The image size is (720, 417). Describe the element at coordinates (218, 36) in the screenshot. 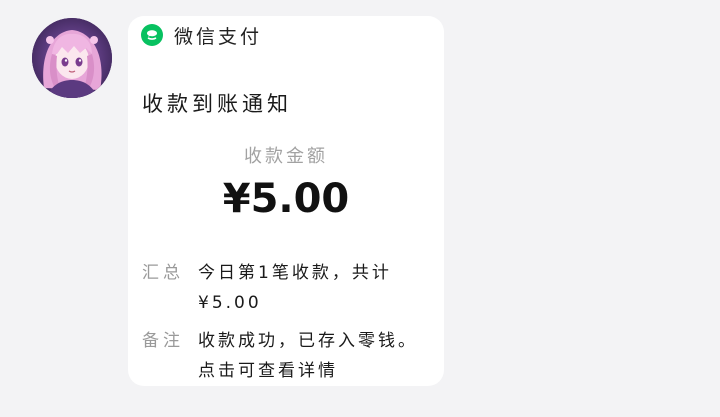

I see `wechat-pay-label: 微信支付` at that location.